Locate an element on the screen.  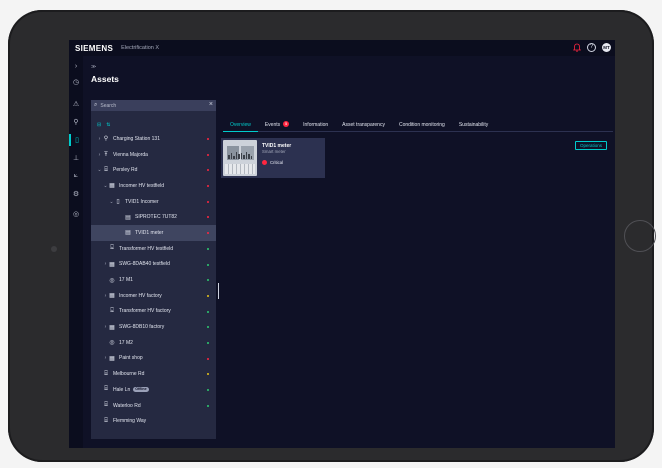
tree-item: ⌄ ▯ TVID1 Incomer is located at coordinates (153, 202).